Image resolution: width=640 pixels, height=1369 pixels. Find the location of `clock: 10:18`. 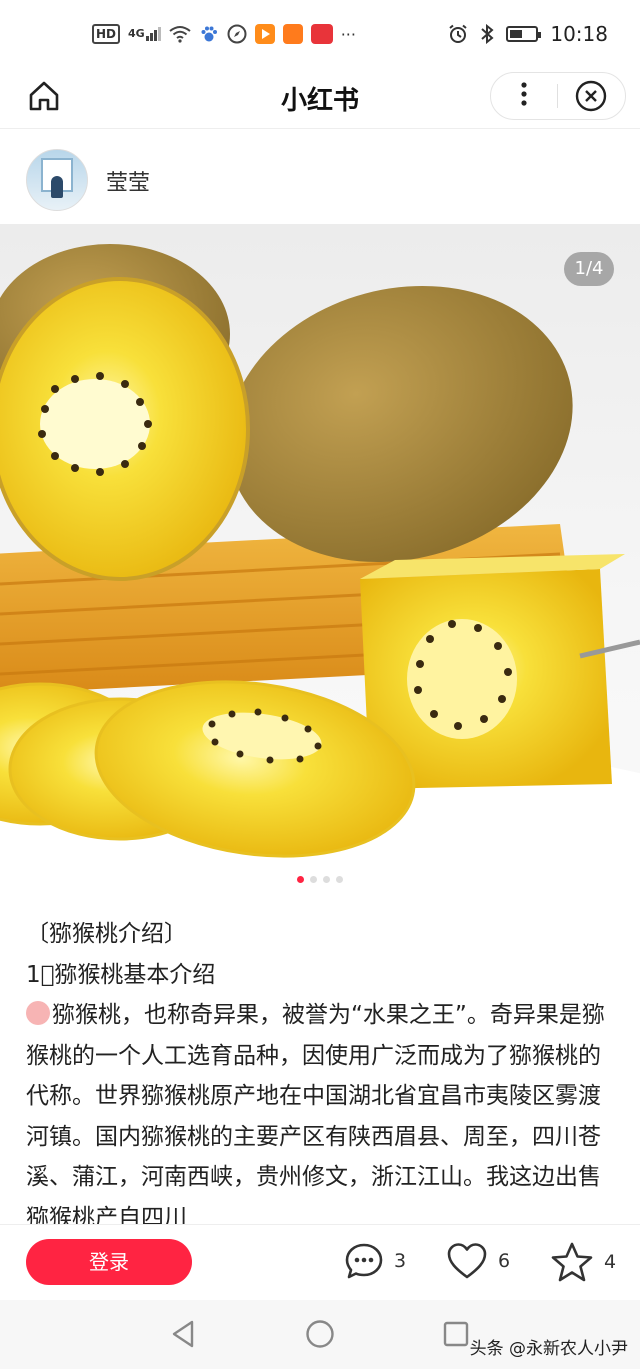

clock: 10:18 is located at coordinates (579, 34).